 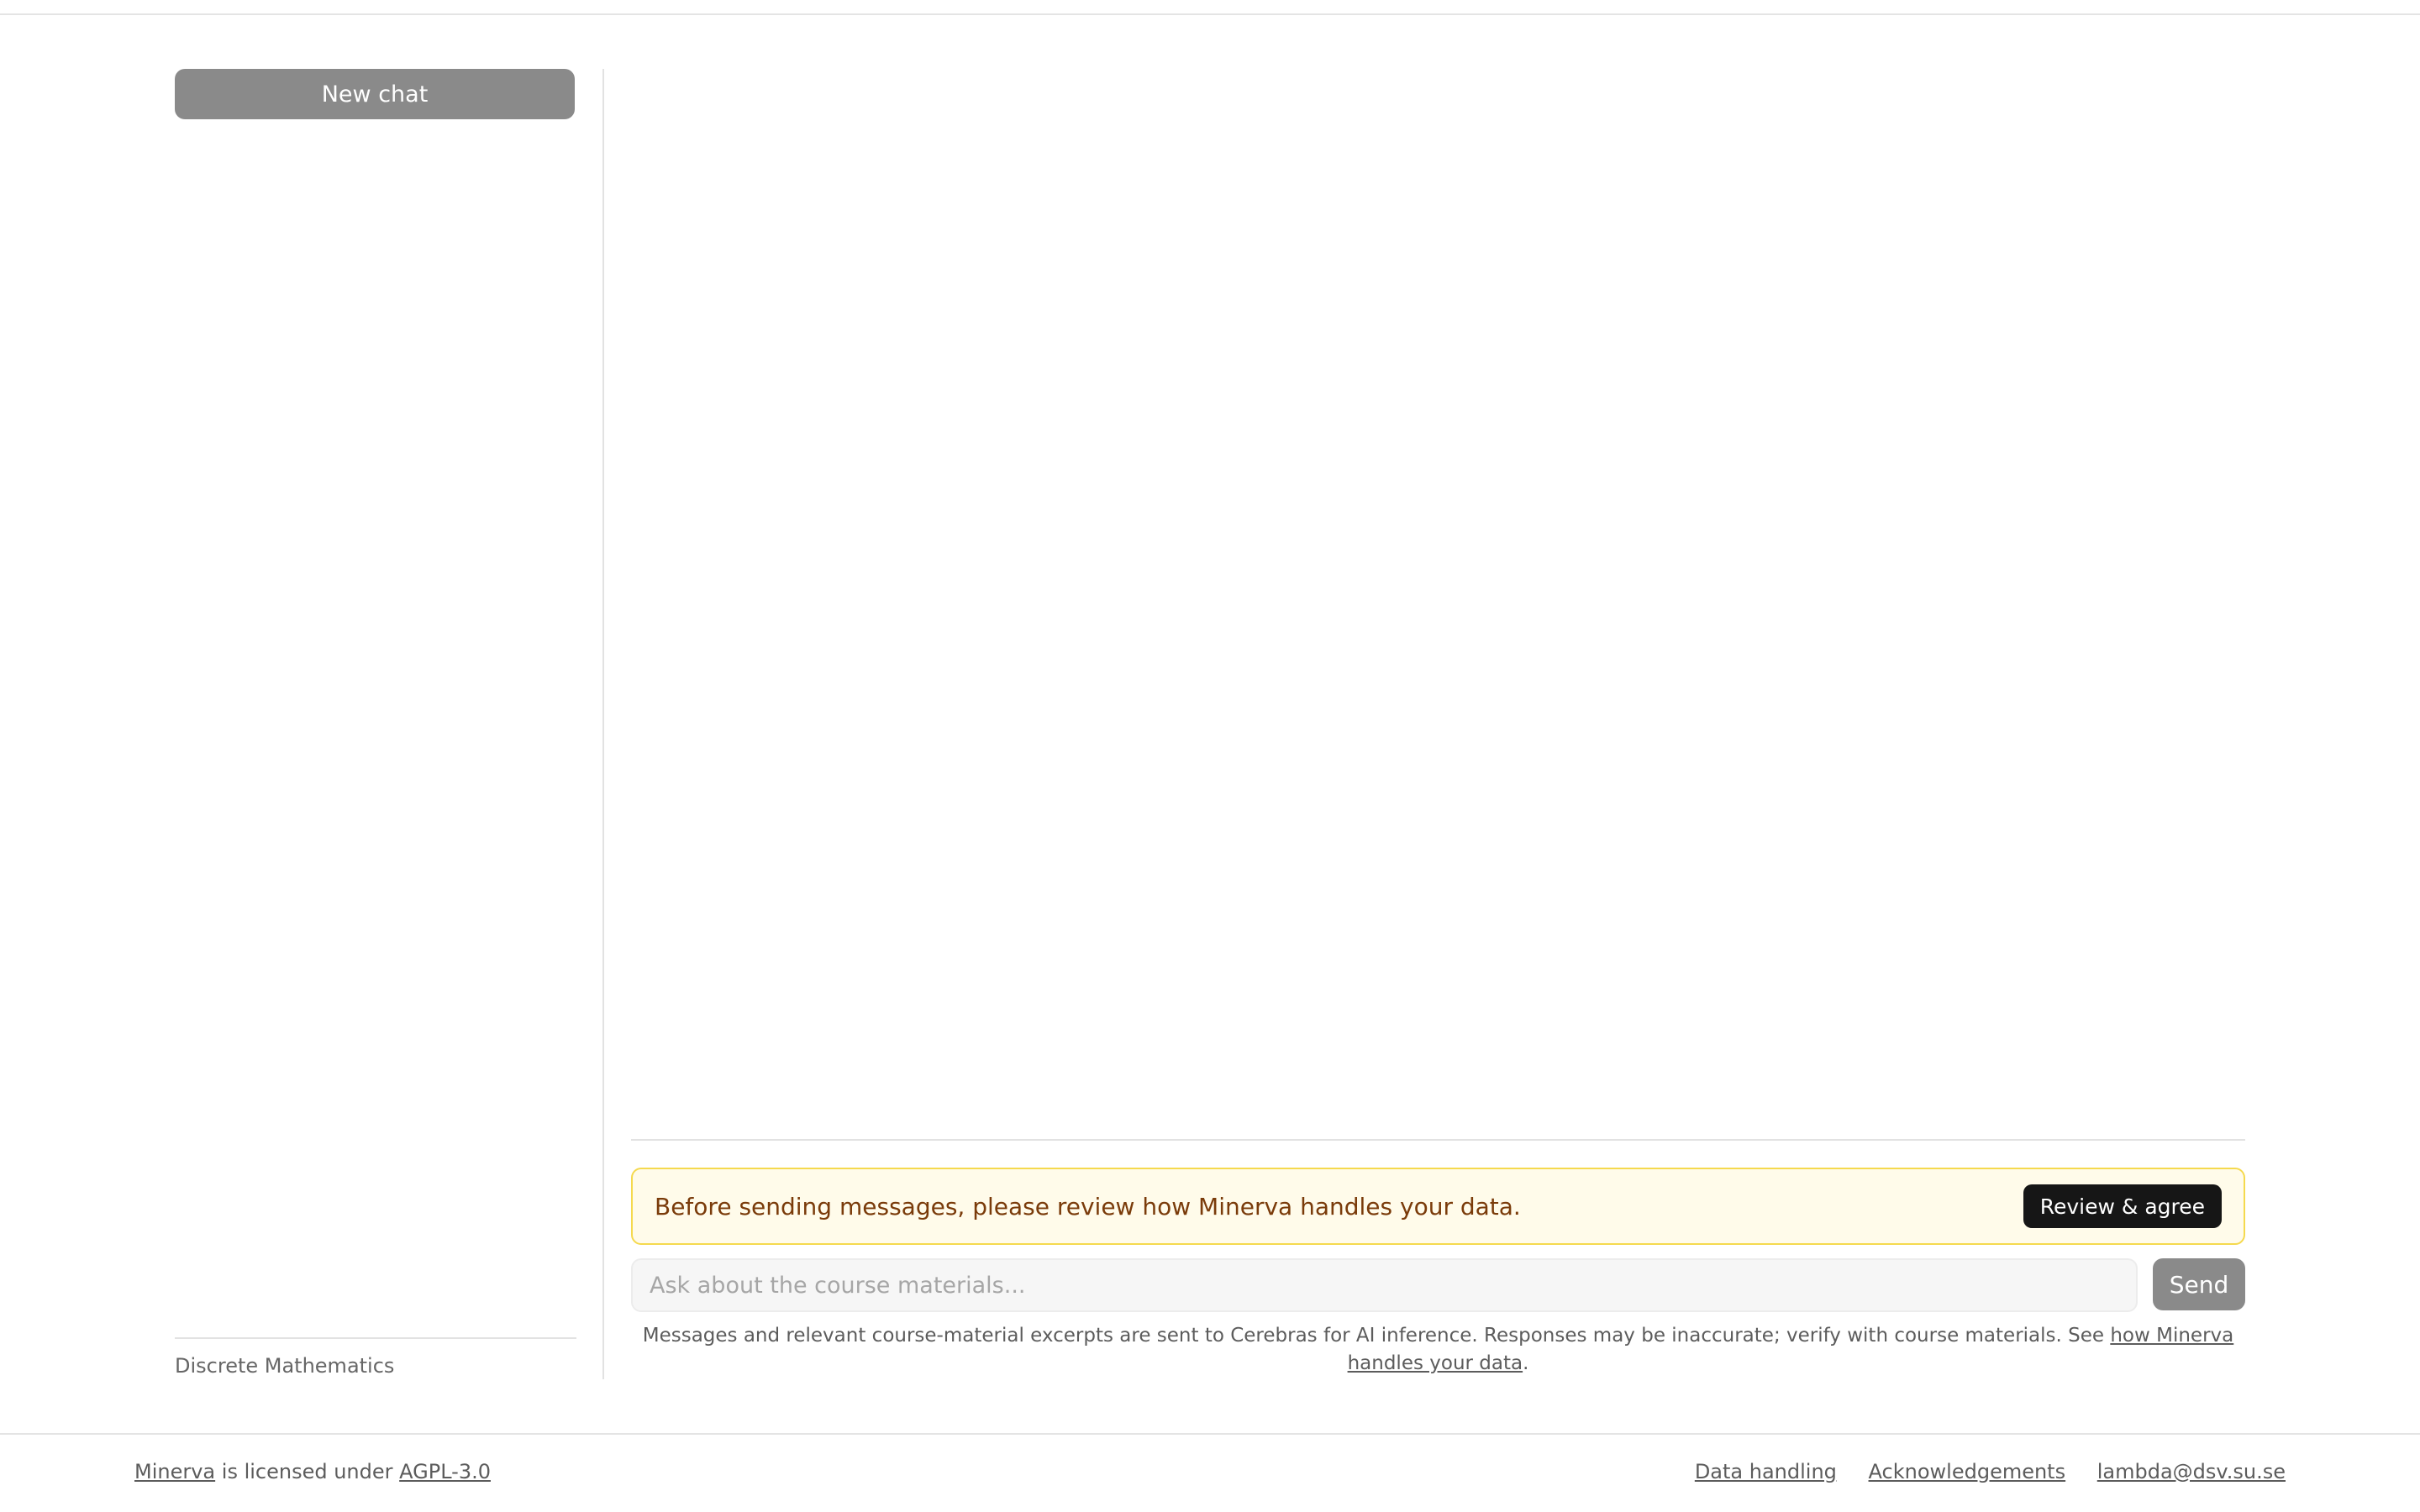 What do you see at coordinates (375, 94) in the screenshot?
I see `new-chat-button: New chat` at bounding box center [375, 94].